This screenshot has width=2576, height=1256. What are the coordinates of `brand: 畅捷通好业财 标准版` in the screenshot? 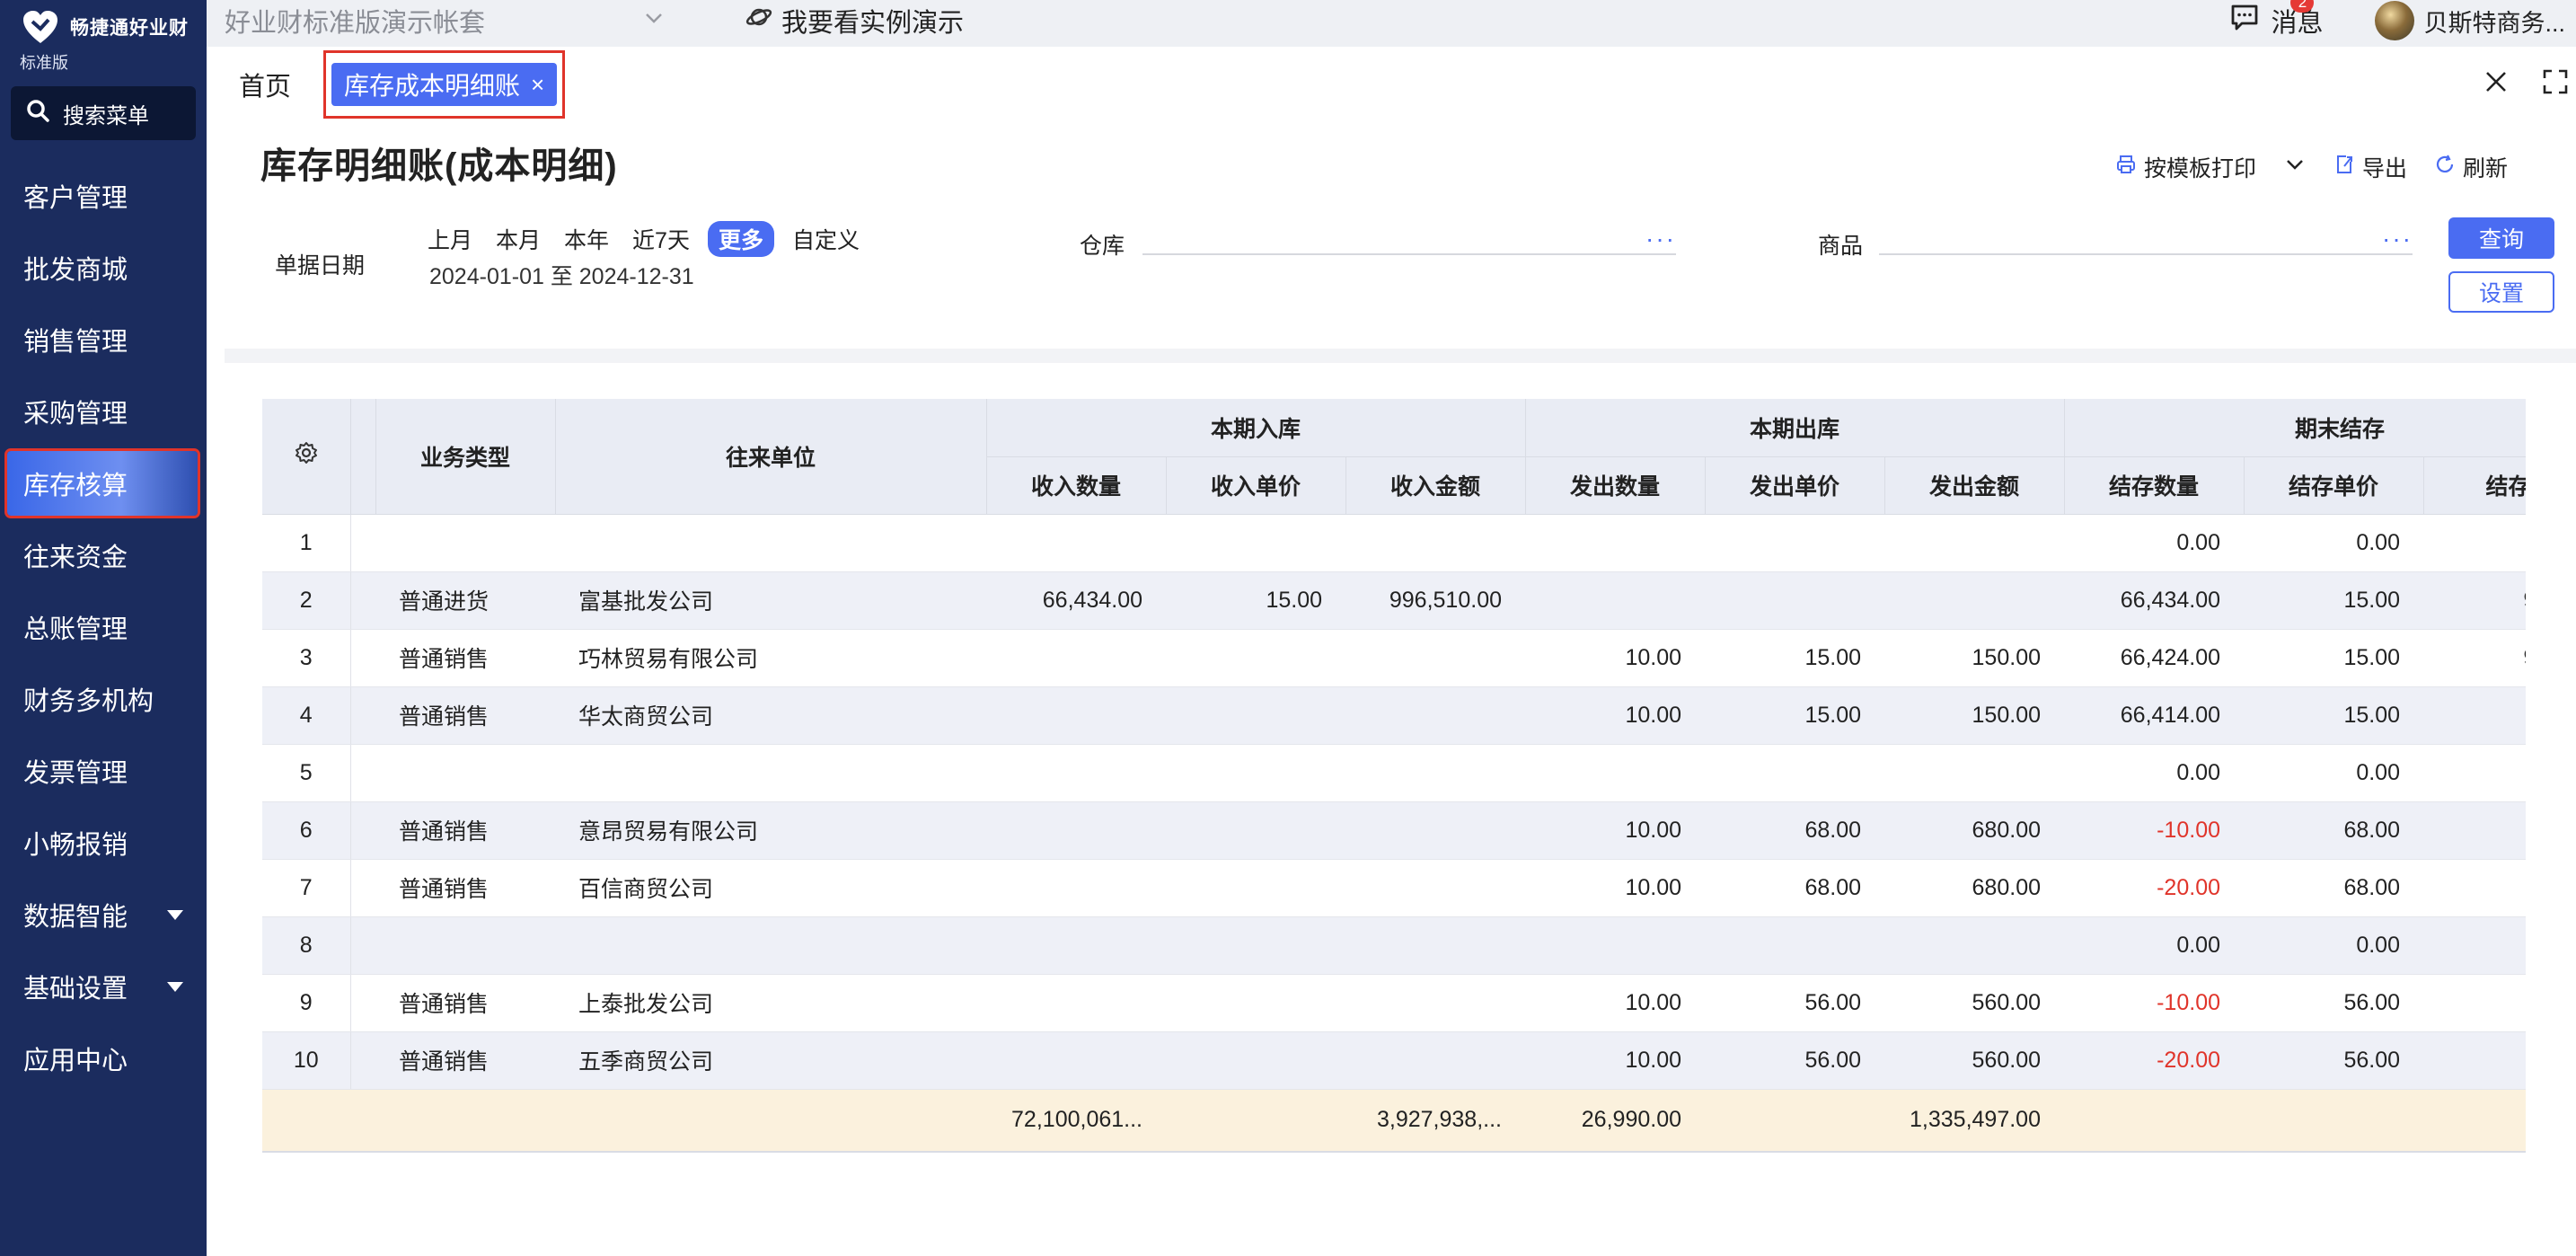 It's located at (103, 37).